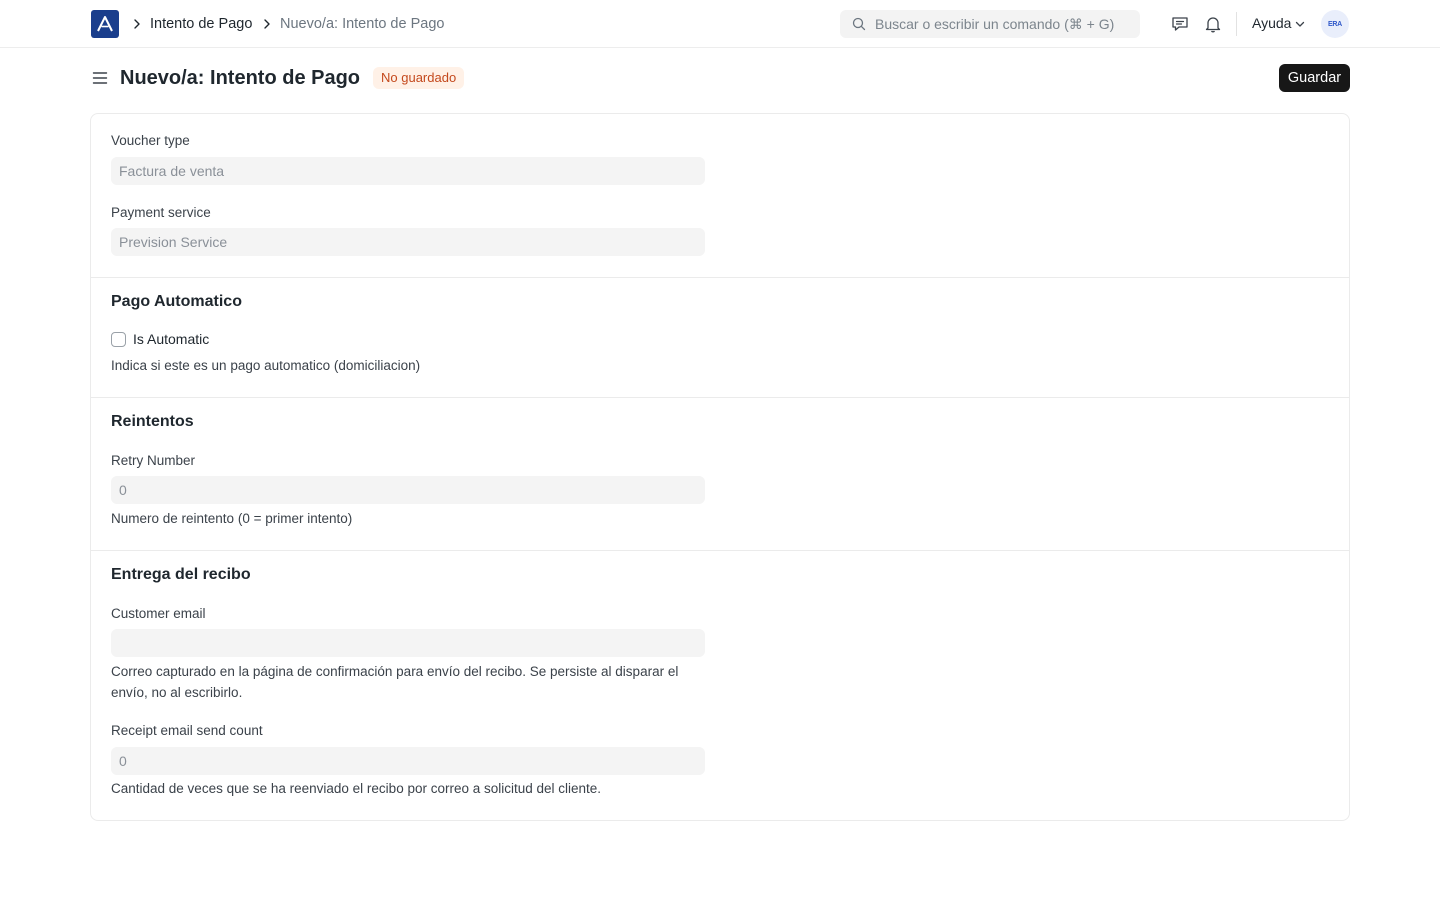 Image resolution: width=1440 pixels, height=900 pixels. Describe the element at coordinates (153, 460) in the screenshot. I see `retry-number-label: Retry Number` at that location.